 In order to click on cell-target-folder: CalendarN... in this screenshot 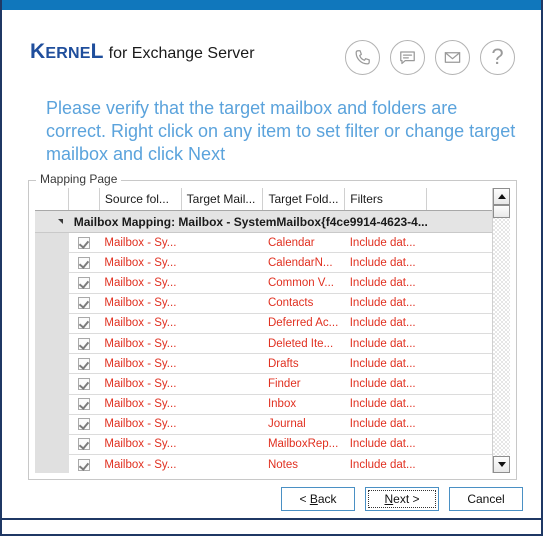, I will do `click(303, 263)`.